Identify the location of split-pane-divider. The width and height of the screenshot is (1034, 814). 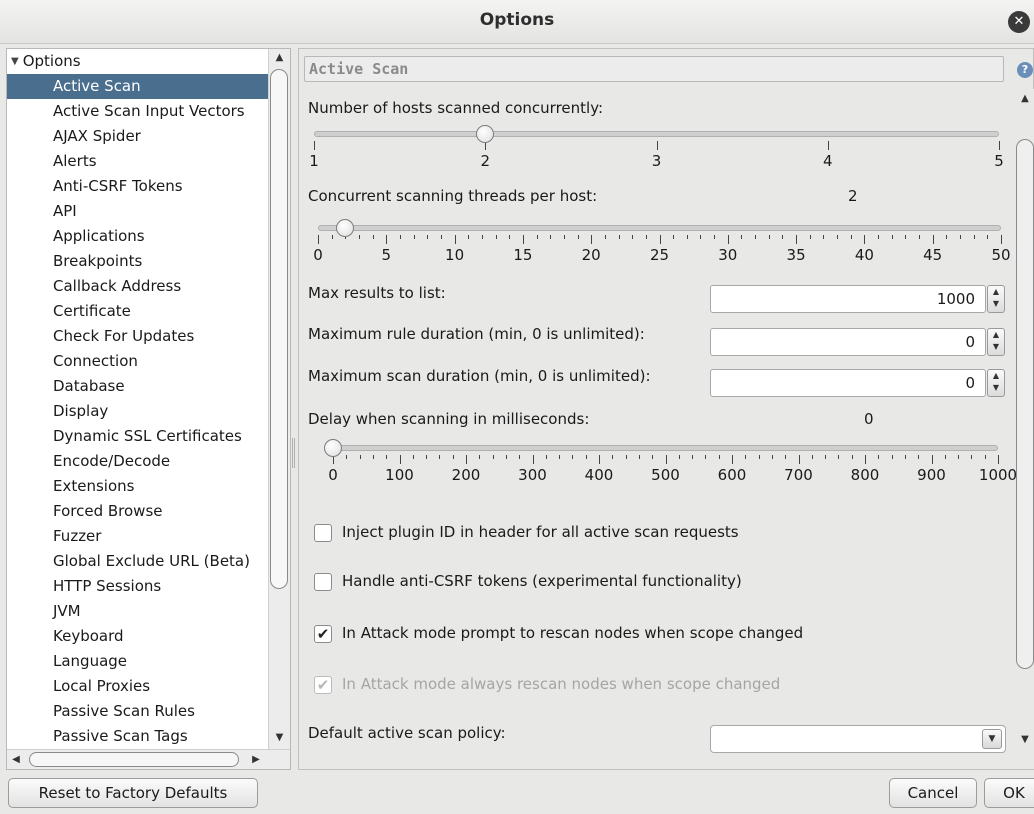
(293, 409).